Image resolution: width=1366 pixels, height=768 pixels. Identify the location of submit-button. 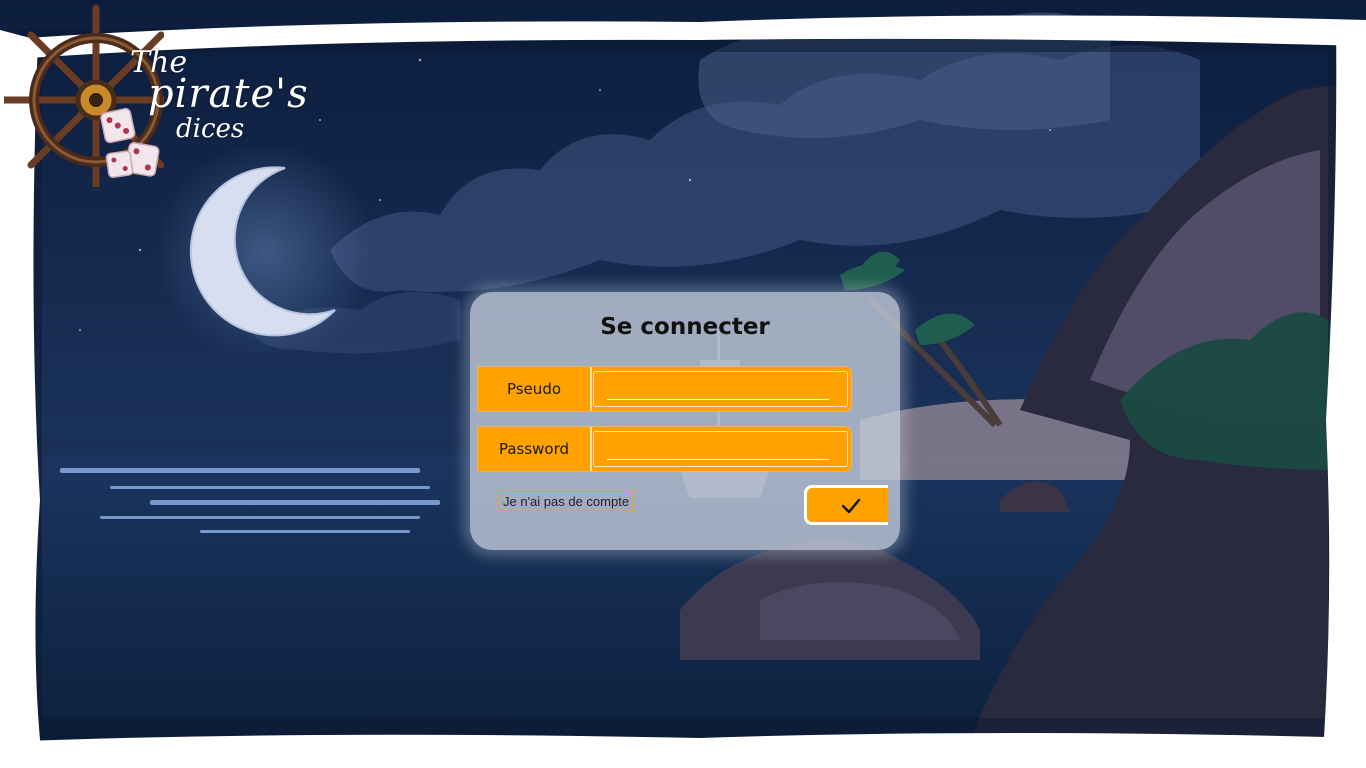
(846, 505).